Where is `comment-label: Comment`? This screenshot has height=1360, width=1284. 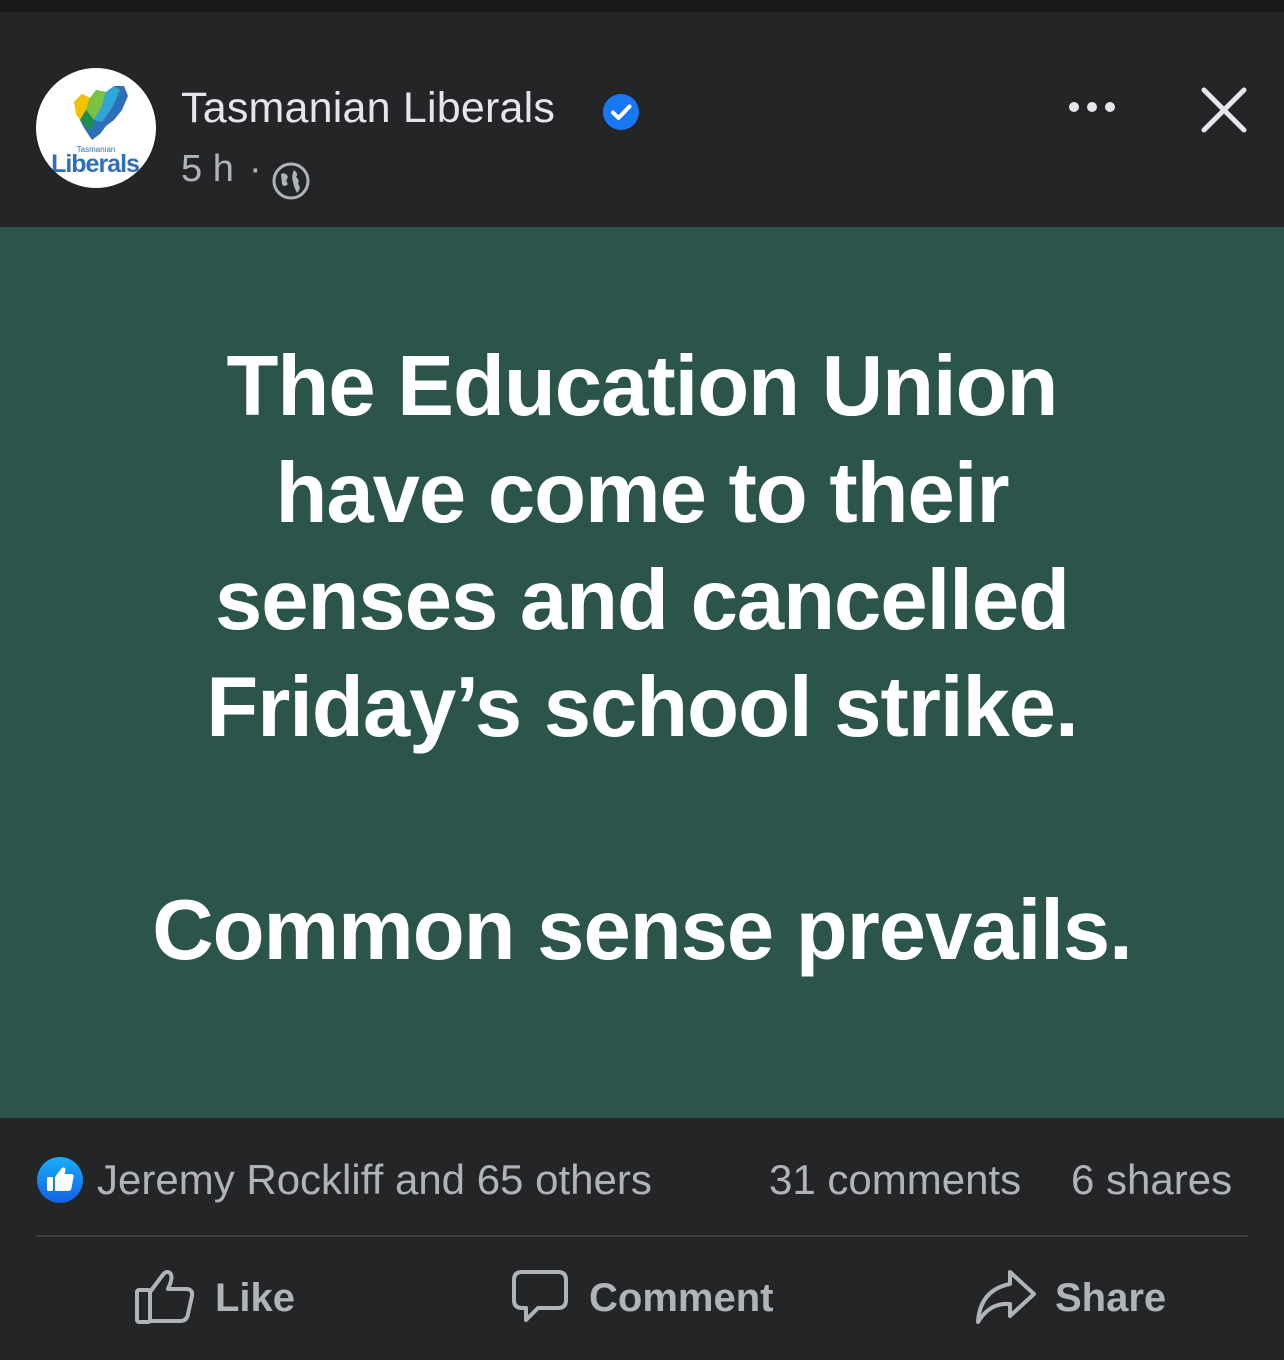 comment-label: Comment is located at coordinates (681, 1298).